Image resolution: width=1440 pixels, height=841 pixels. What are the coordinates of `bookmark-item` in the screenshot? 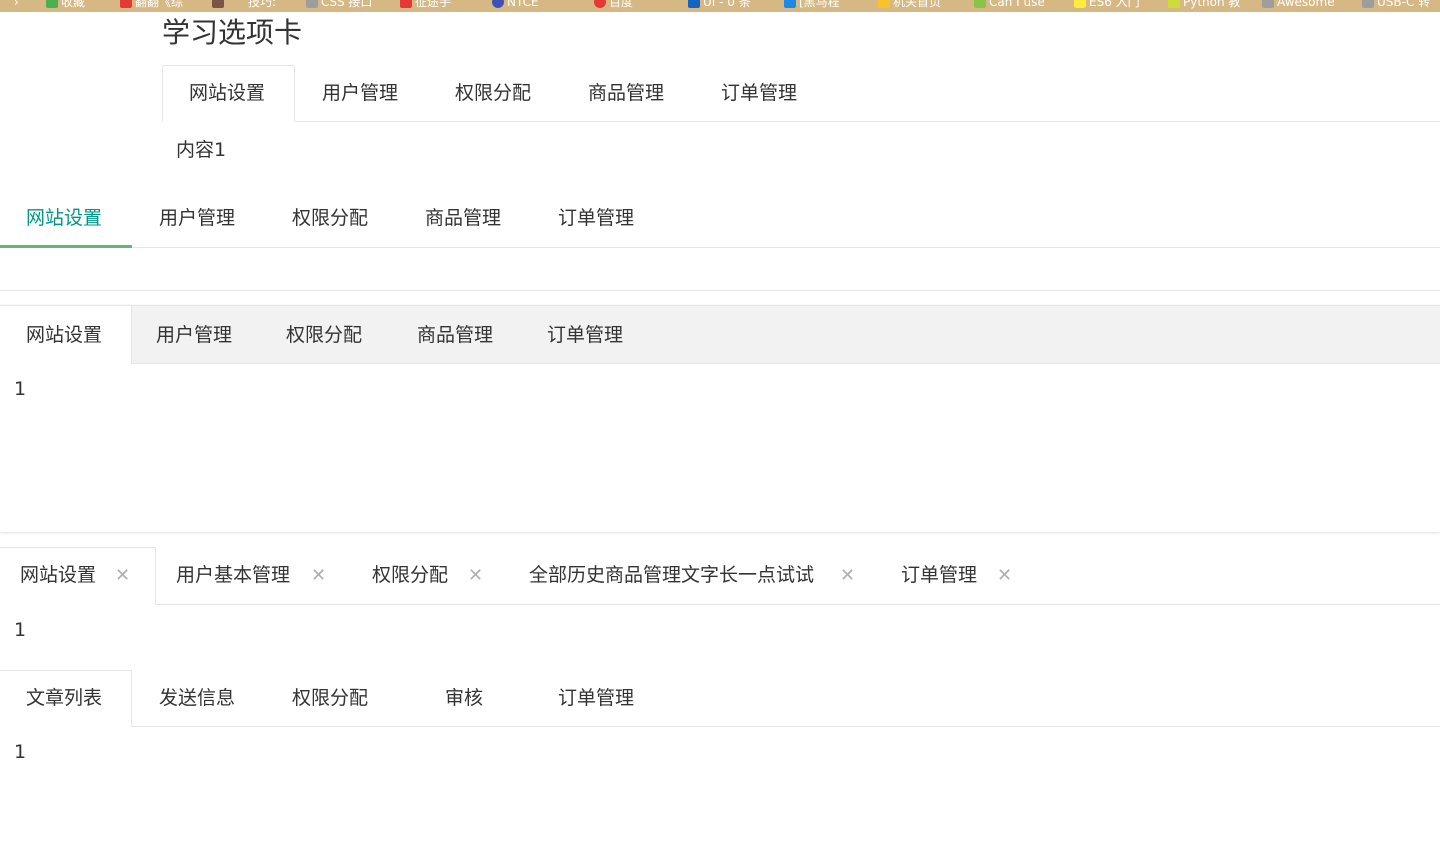 It's located at (219, 5).